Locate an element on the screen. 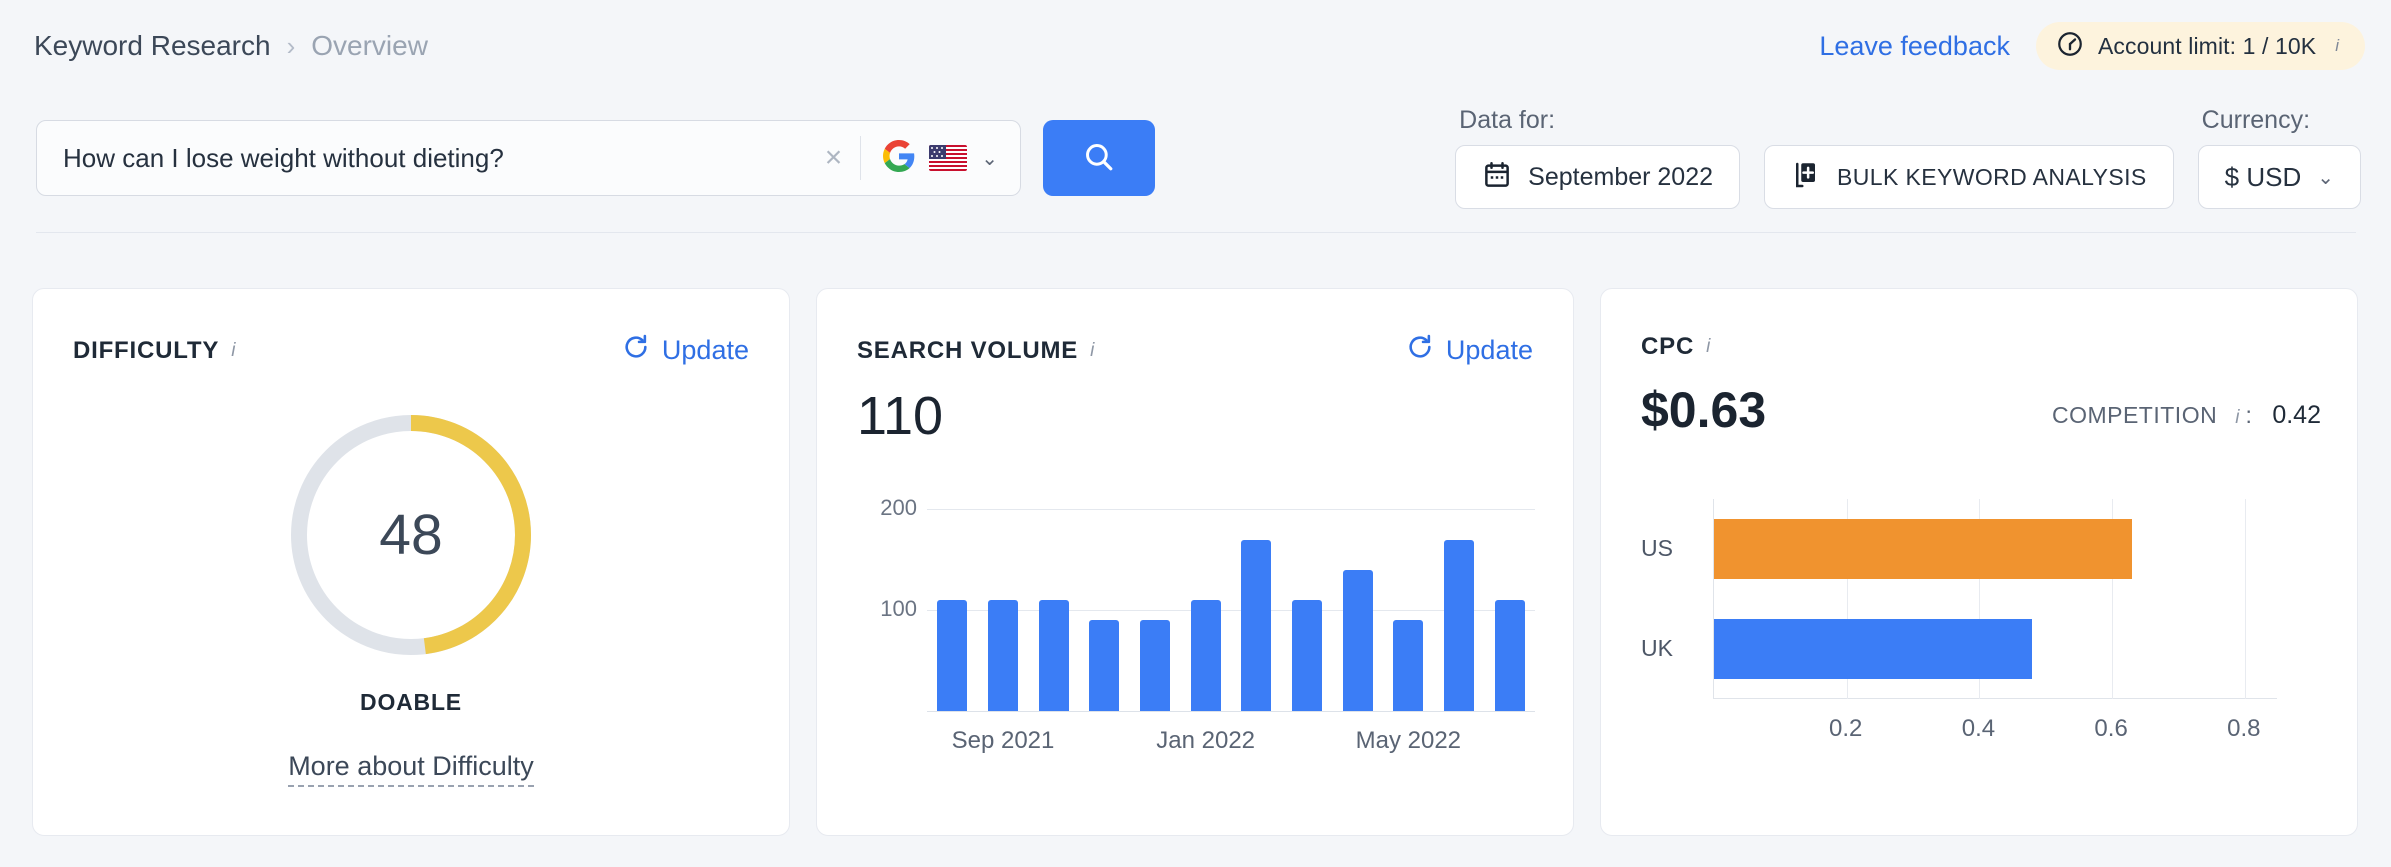 Image resolution: width=2391 pixels, height=867 pixels. toolbar-right: Data for: September 2022 . is located at coordinates (1908, 157).